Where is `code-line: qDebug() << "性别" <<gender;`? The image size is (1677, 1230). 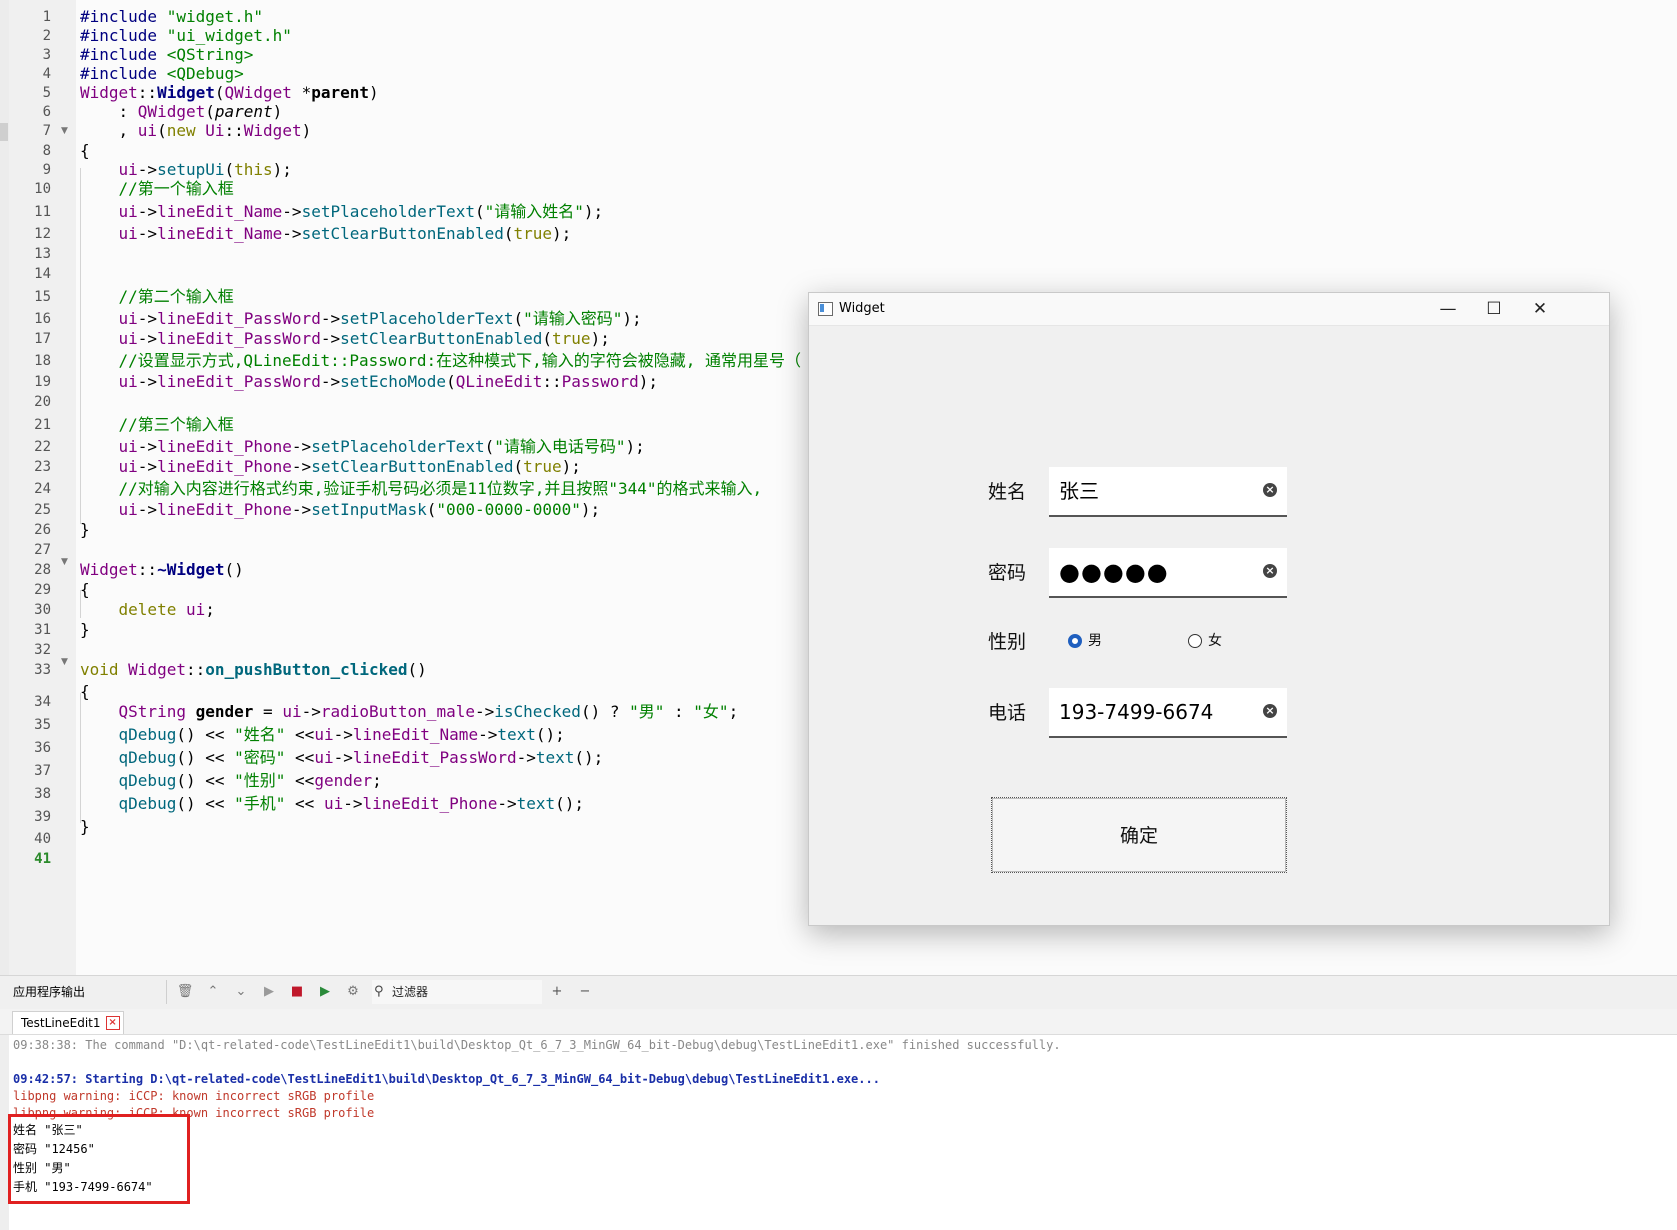
code-line: qDebug() << "性别" <<gender; is located at coordinates (250, 780).